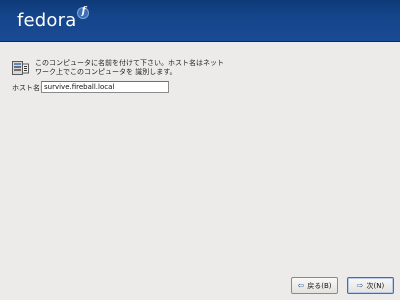 The image size is (400, 300). What do you see at coordinates (360, 285) in the screenshot?
I see `right-arrow-icon: ⇨` at bounding box center [360, 285].